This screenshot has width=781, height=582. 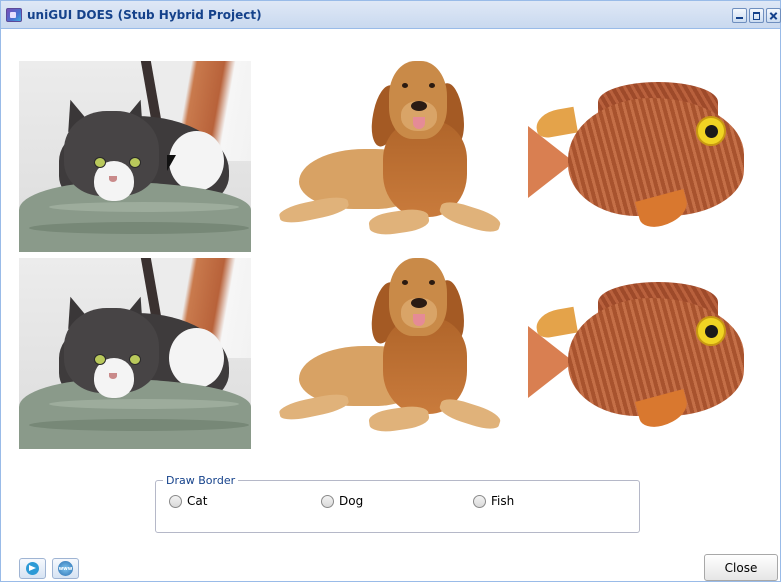 What do you see at coordinates (144, 15) in the screenshot?
I see `window-title: uniGUI DOES (Stub Hybrid Project)` at bounding box center [144, 15].